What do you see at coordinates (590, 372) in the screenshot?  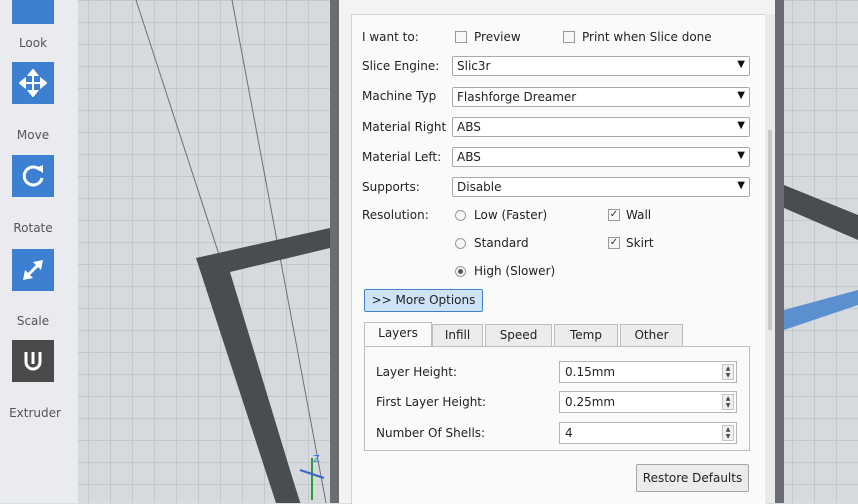 I see `layer-height-value: 0.15mm` at bounding box center [590, 372].